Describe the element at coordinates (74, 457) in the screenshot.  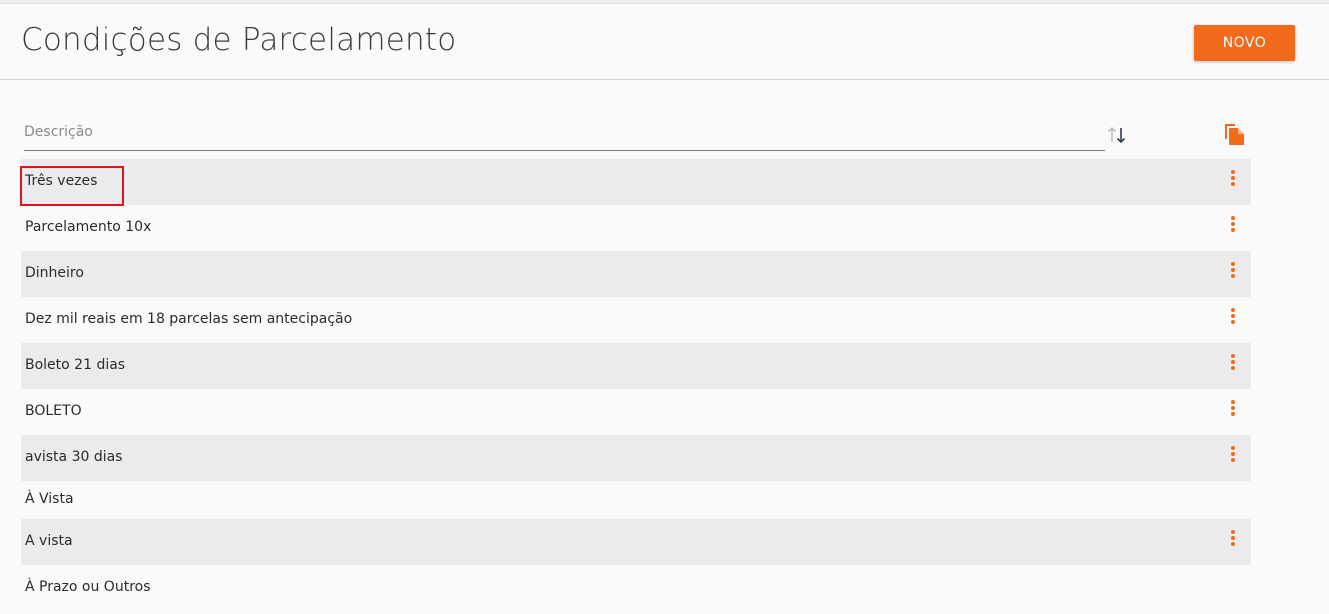
I see `list-item-label: avista 30 dias` at that location.